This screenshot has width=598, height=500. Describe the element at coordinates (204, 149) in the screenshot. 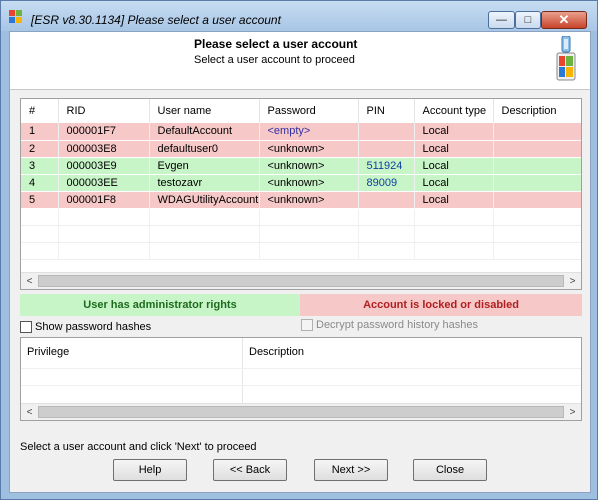

I see `cell-username: defaultuser0` at that location.